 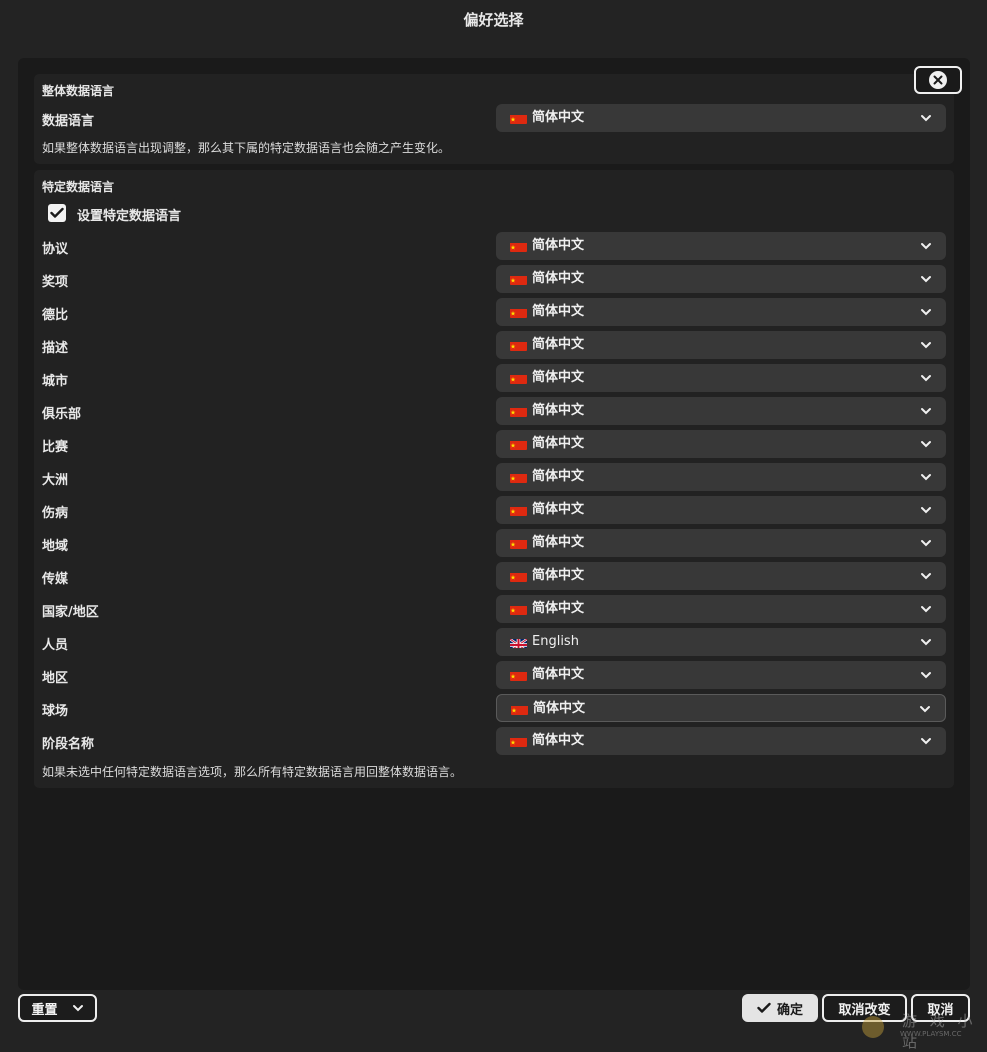 I want to click on watermark: 游 戏 小 站 WWW.PLAYSM.CC, so click(x=918, y=1030).